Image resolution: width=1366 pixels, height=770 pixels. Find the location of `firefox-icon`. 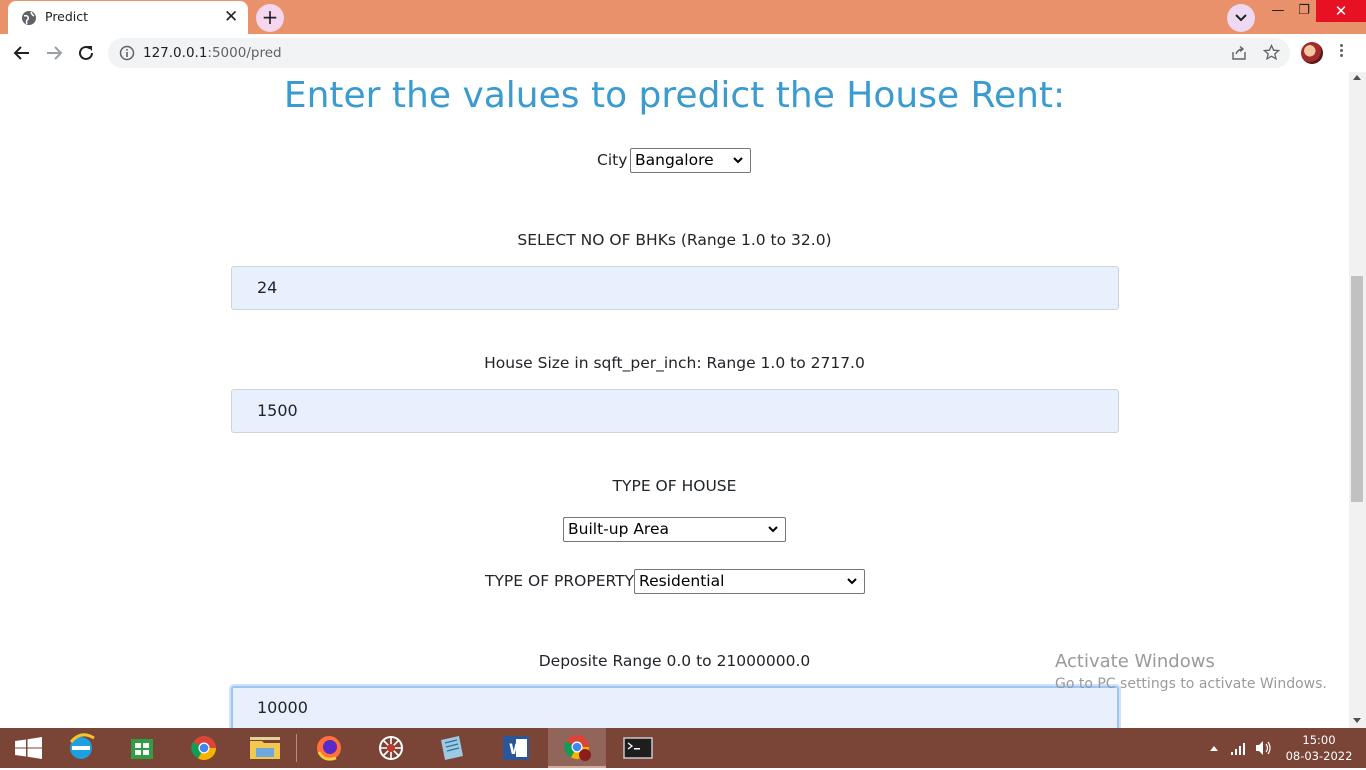

firefox-icon is located at coordinates (329, 748).